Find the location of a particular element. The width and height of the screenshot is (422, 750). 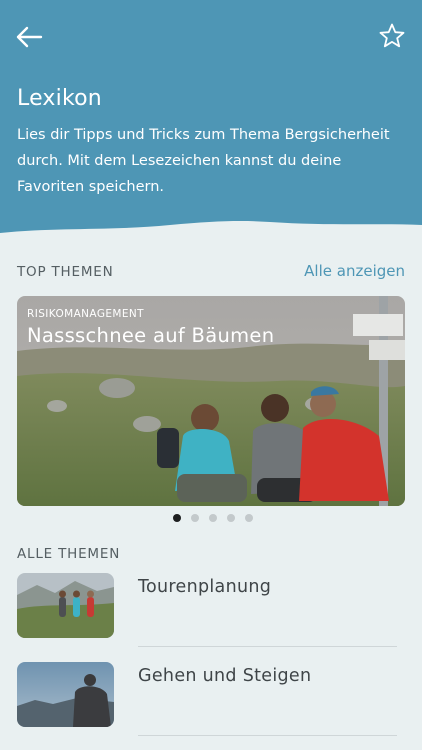

section-label-top-topics: TOP THEMEN is located at coordinates (65, 272).